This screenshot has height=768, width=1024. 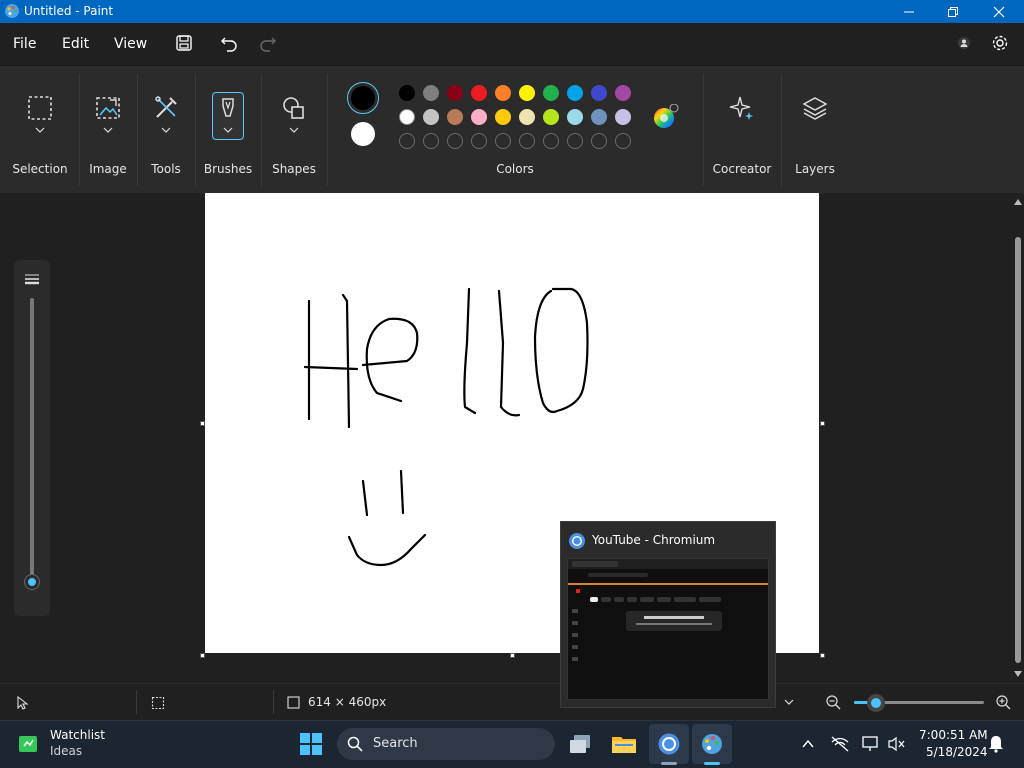 I want to click on thumbnail-chips, so click(x=675, y=599).